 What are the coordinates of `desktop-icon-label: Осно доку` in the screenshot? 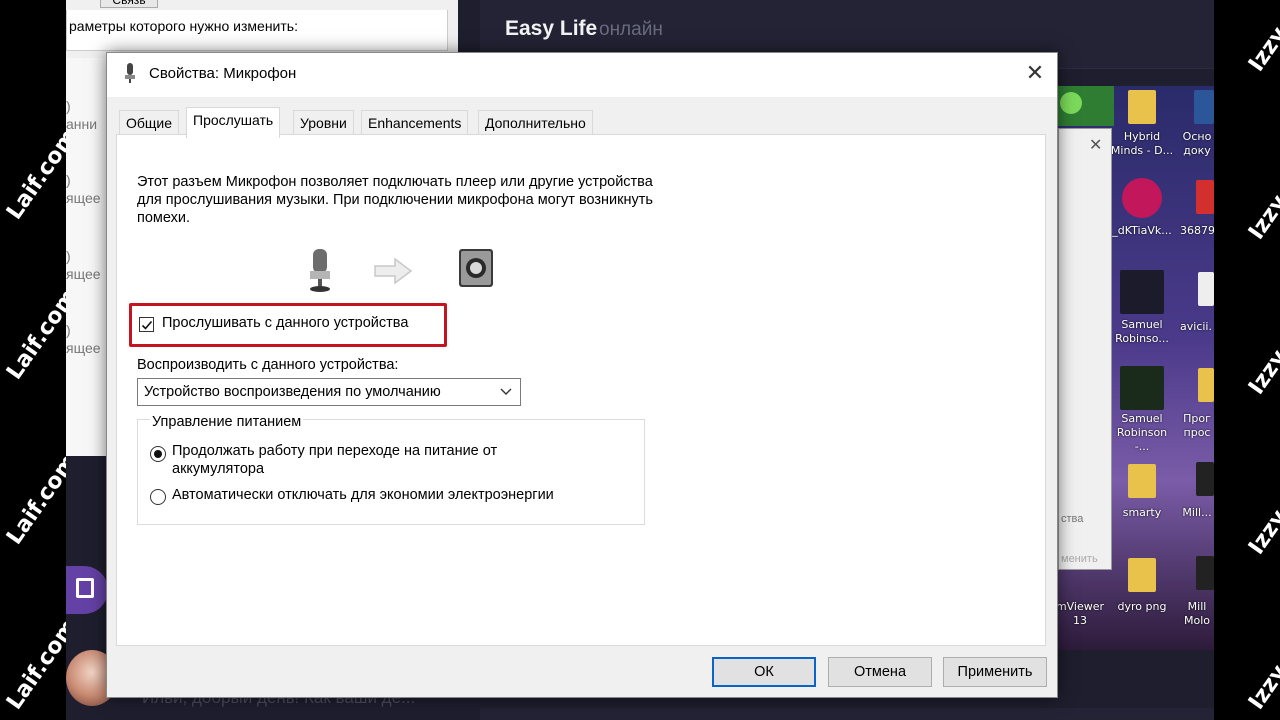 It's located at (1197, 144).